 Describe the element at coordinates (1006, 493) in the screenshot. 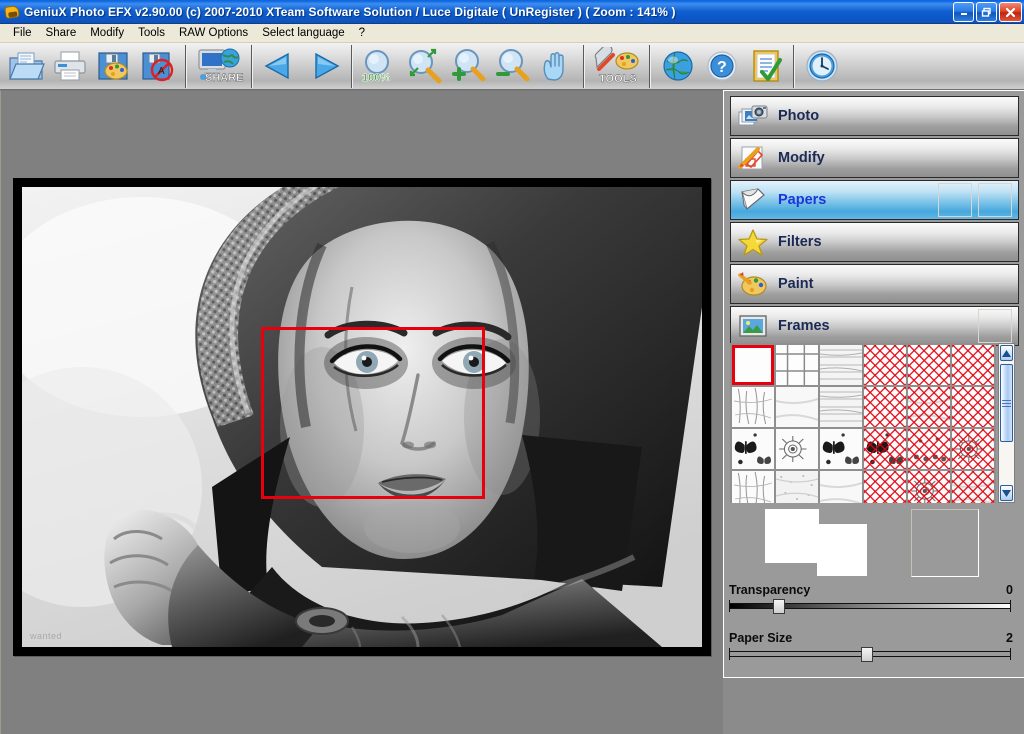

I see `scroll-down-arrow-icon` at that location.